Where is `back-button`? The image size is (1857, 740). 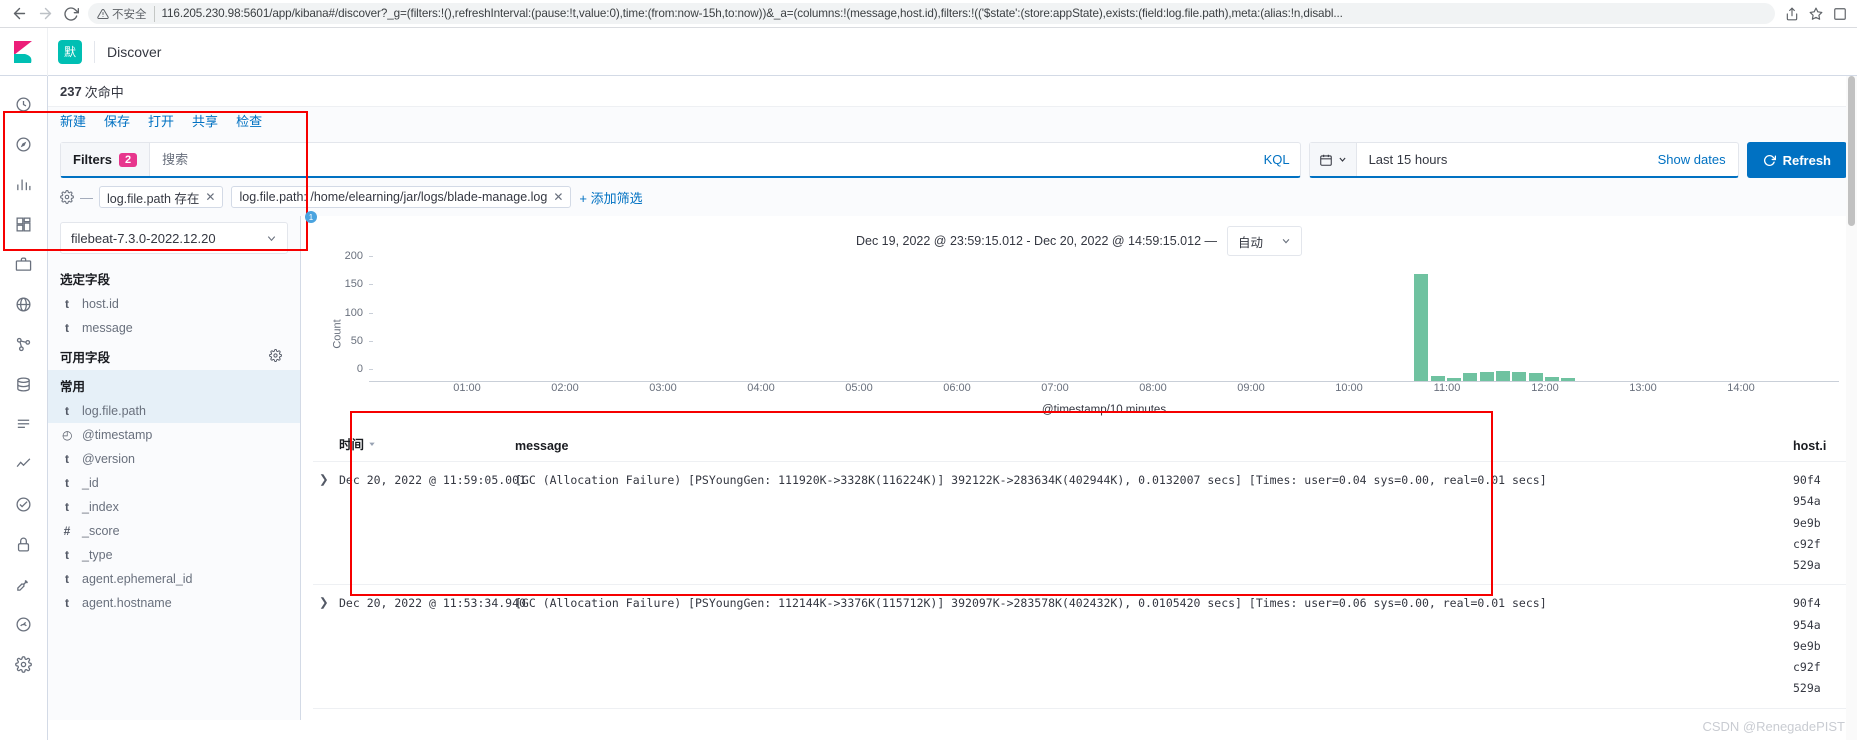
back-button is located at coordinates (19, 14).